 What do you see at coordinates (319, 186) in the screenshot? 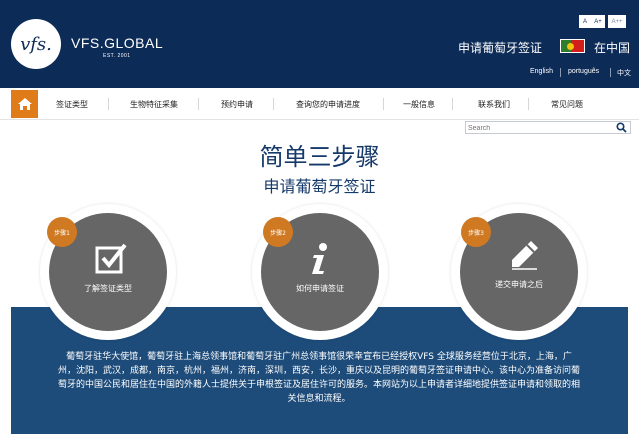
I see `page-subtitle: 申请葡萄牙签证` at bounding box center [319, 186].